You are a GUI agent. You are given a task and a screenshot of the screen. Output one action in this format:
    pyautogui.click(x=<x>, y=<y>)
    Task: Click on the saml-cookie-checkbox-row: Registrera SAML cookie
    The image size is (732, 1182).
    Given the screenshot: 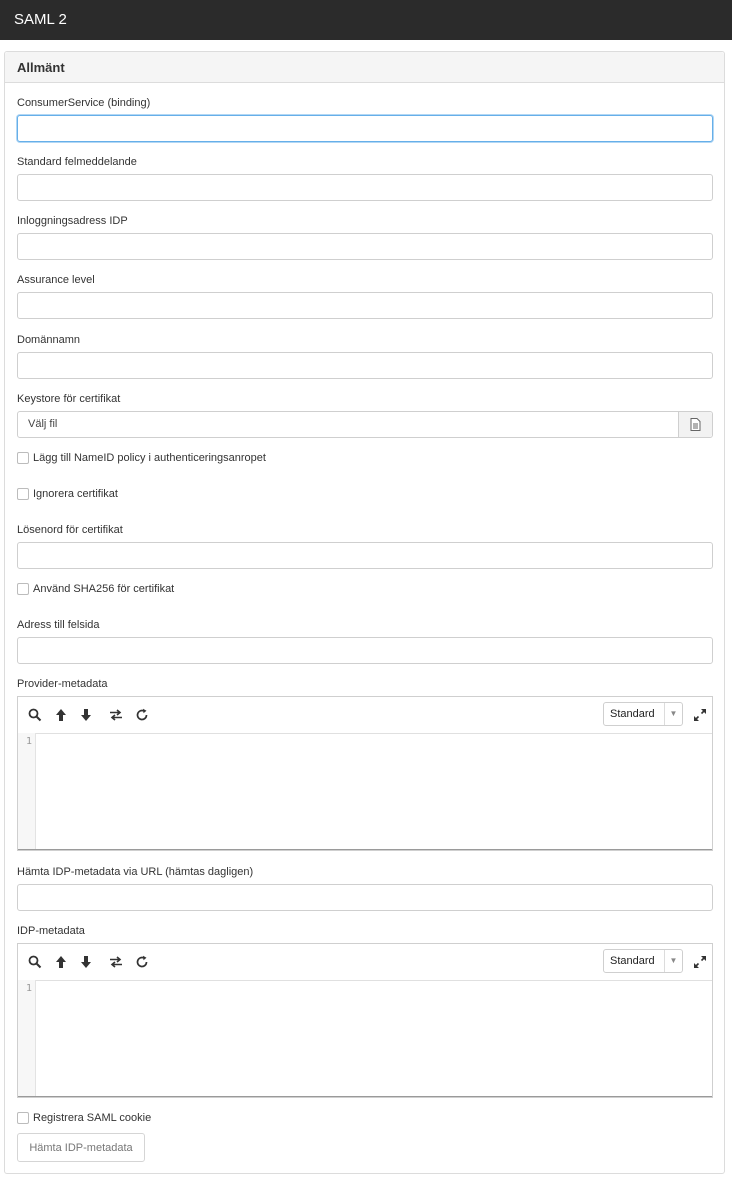 What is the action you would take?
    pyautogui.click(x=84, y=1118)
    